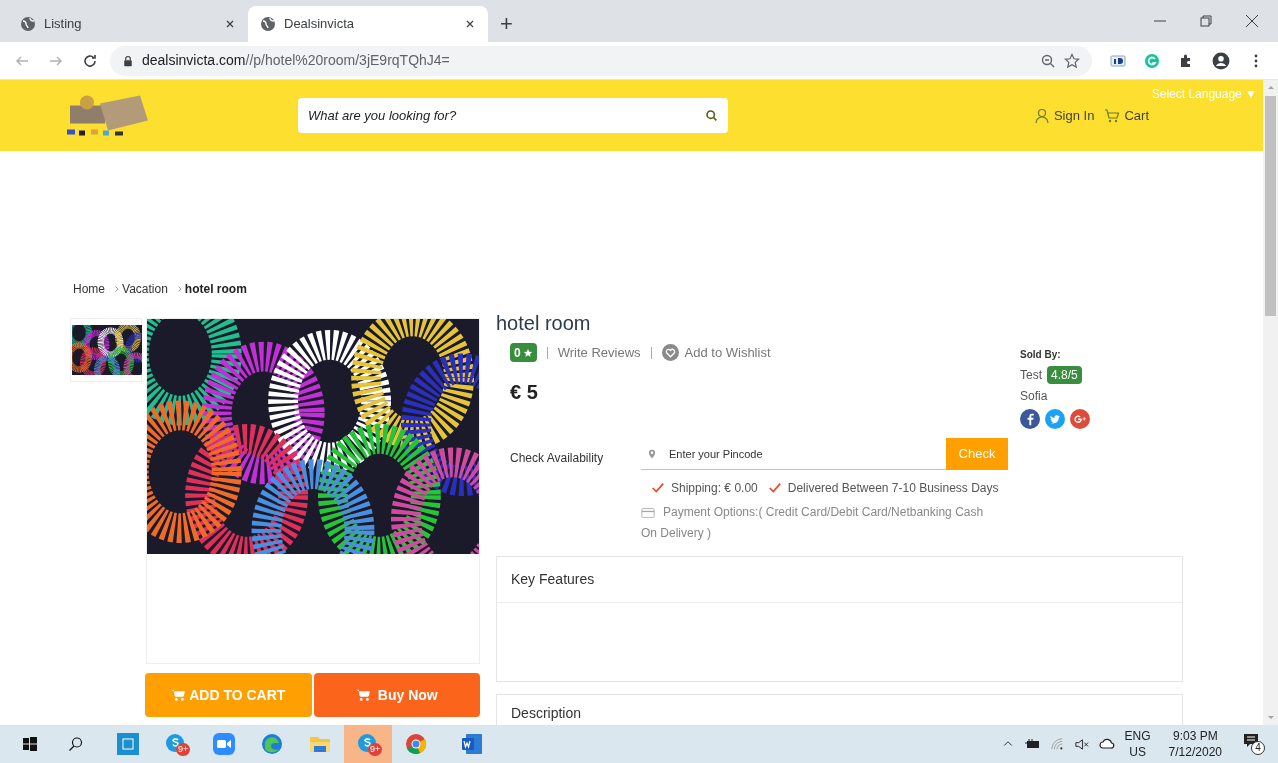  Describe the element at coordinates (1048, 60) in the screenshot. I see `zoom-out-icon` at that location.